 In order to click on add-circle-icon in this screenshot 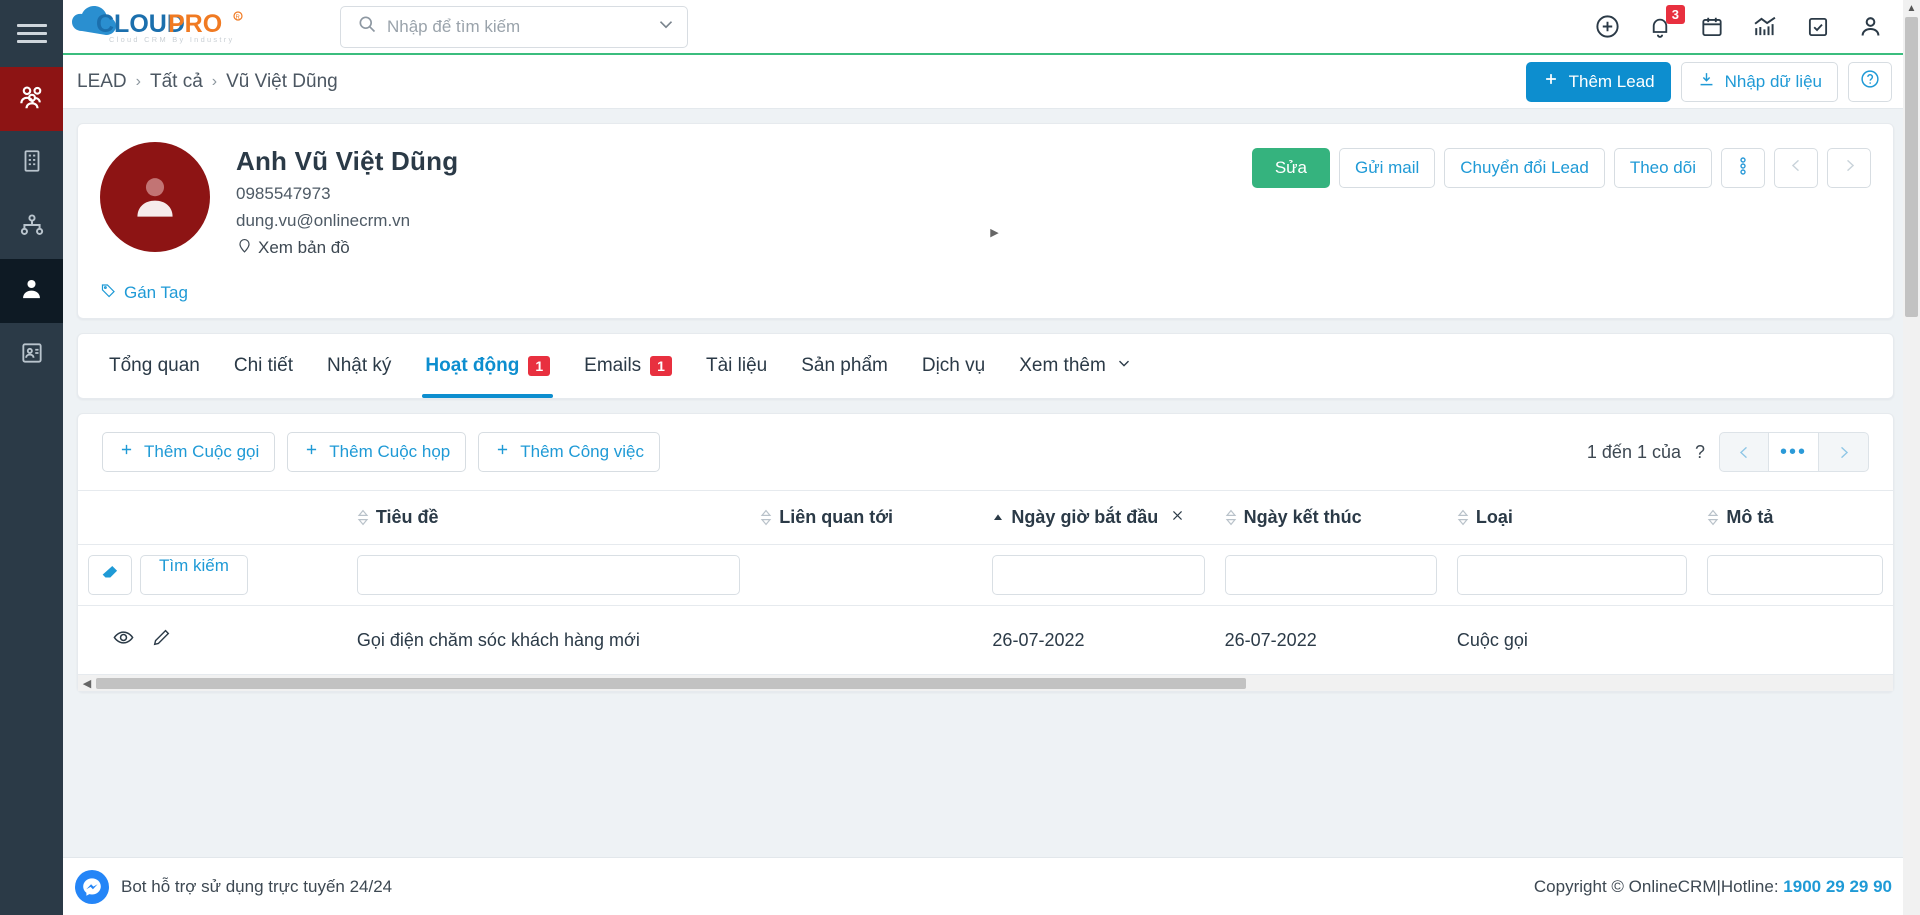, I will do `click(1607, 26)`.